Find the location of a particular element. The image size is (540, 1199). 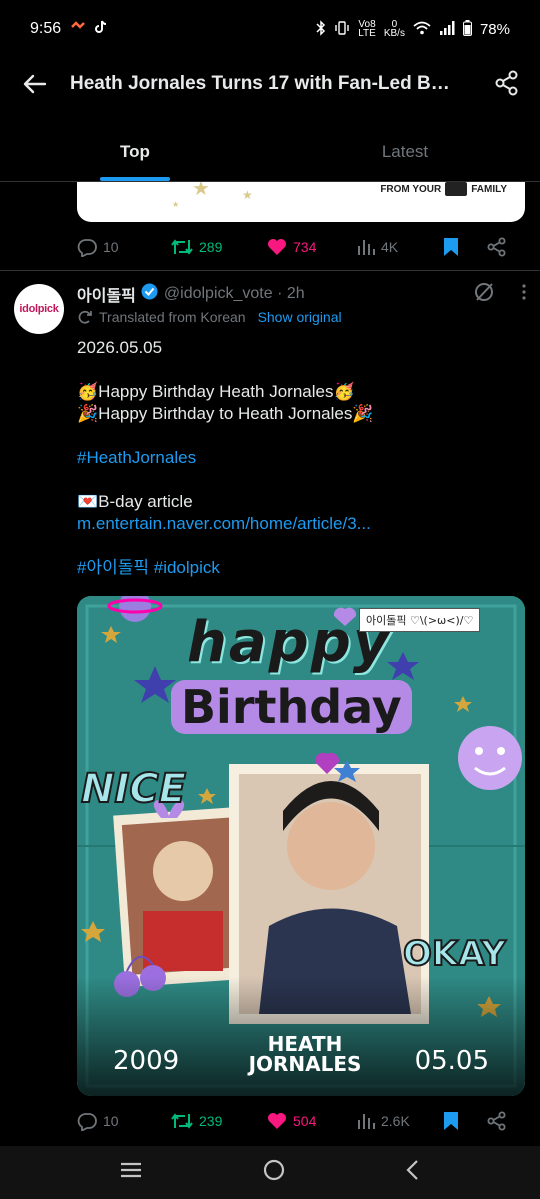

system-back-button is located at coordinates (413, 1172).